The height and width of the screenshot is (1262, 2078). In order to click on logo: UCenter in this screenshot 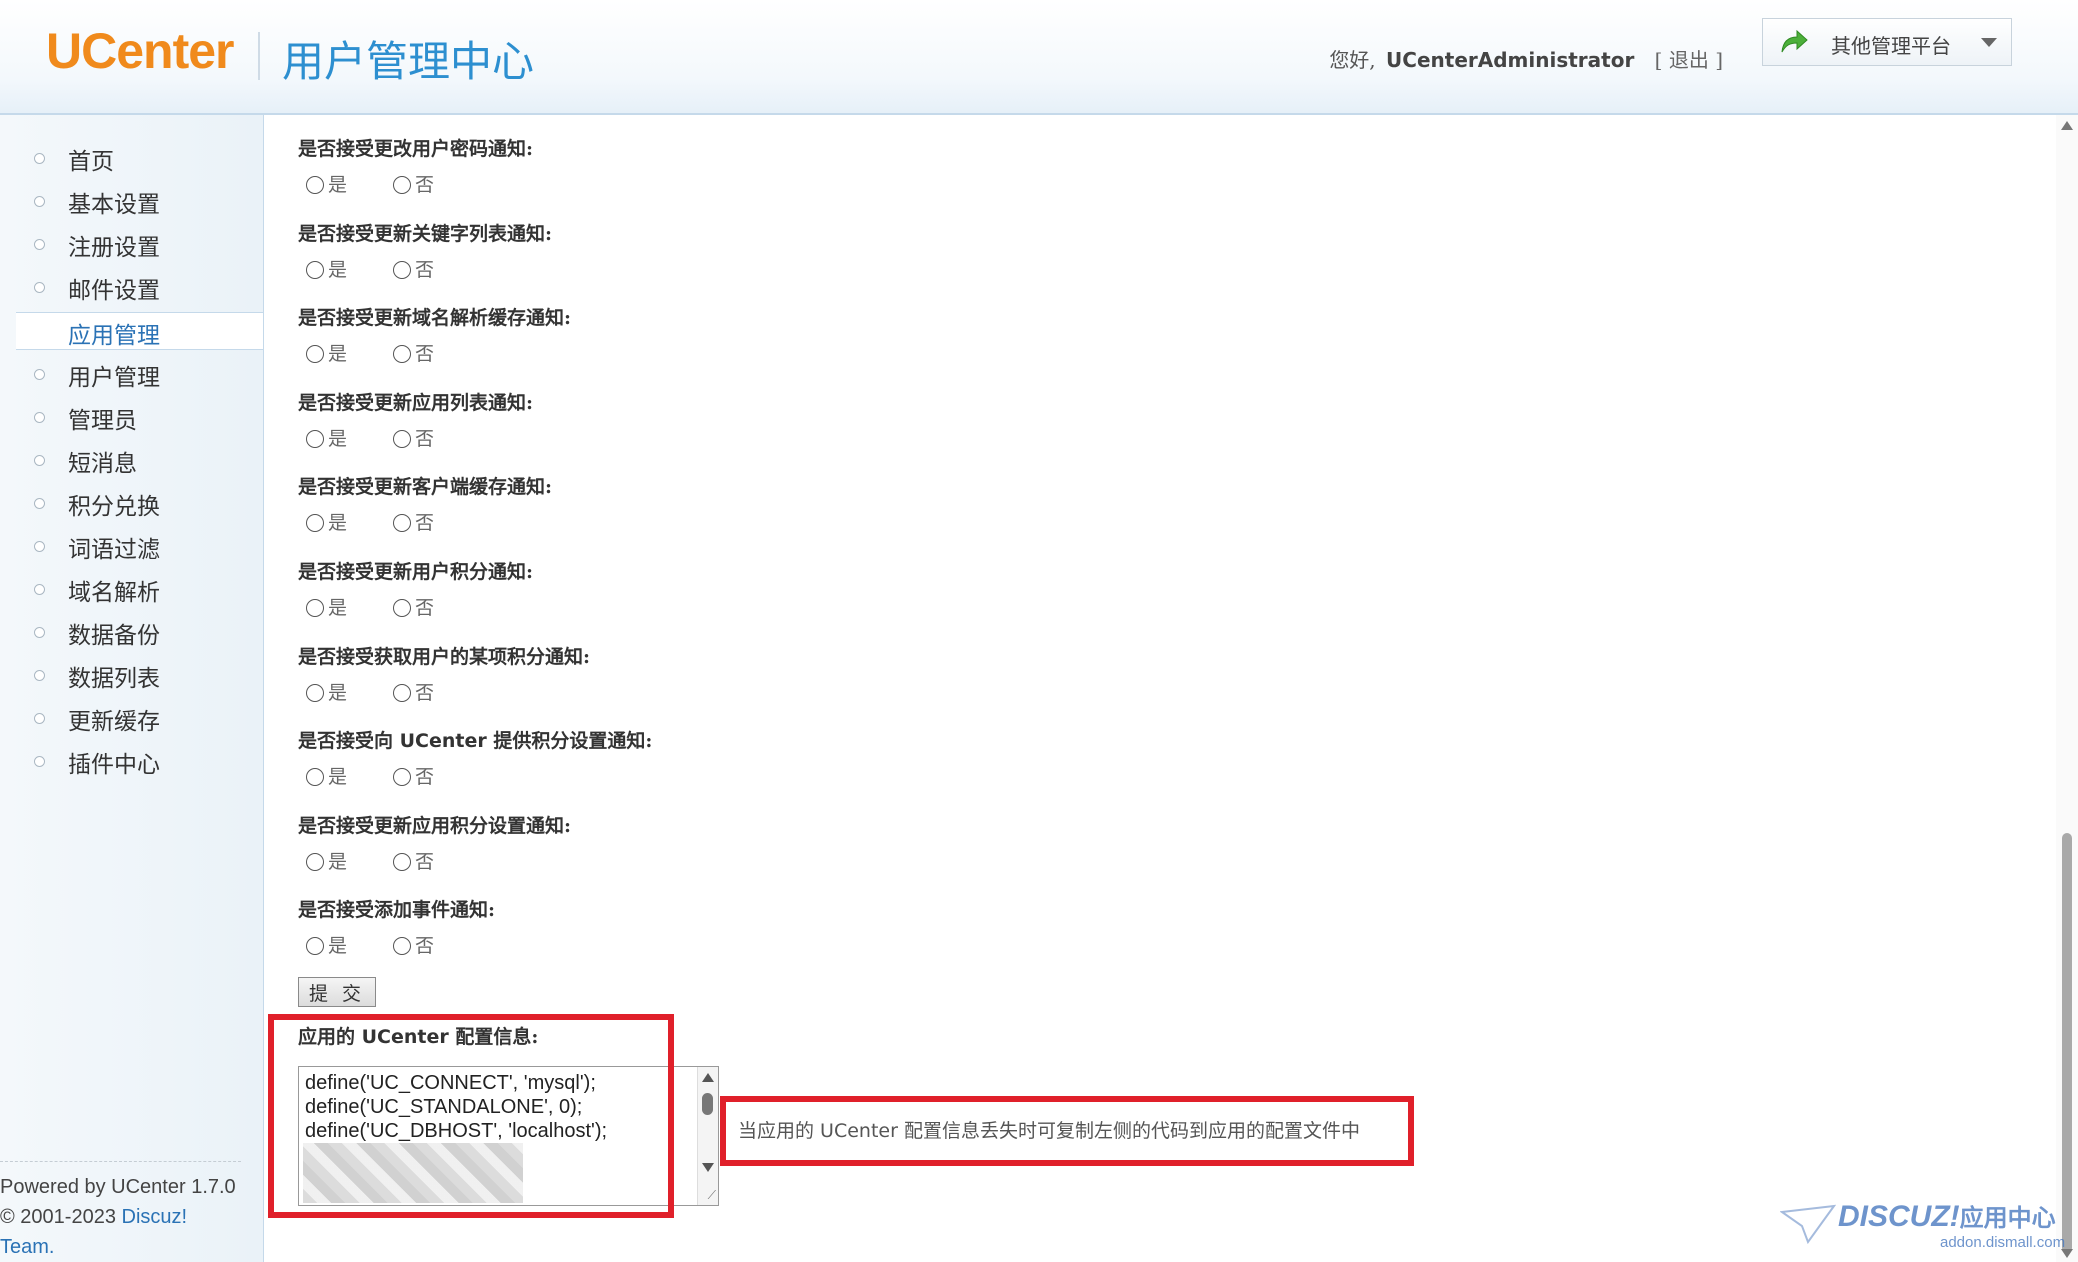, I will do `click(140, 51)`.